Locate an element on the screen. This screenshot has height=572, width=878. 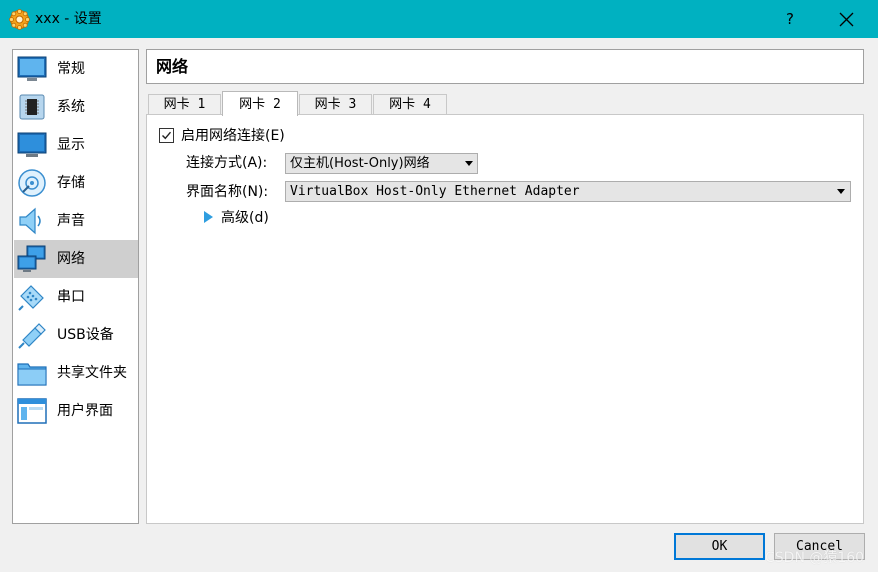
checkmark-icon is located at coordinates (167, 135).